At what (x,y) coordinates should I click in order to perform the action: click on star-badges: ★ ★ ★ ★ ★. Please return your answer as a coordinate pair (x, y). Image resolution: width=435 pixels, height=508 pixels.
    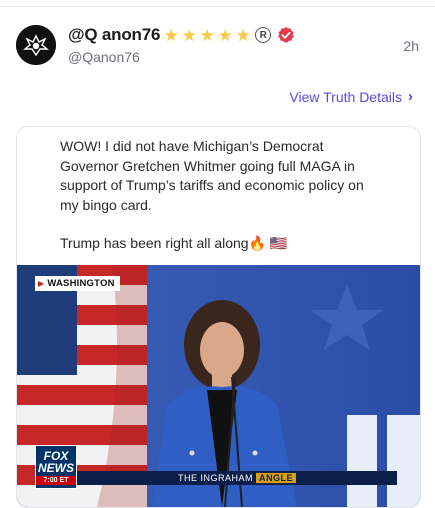
    Looking at the image, I should click on (207, 35).